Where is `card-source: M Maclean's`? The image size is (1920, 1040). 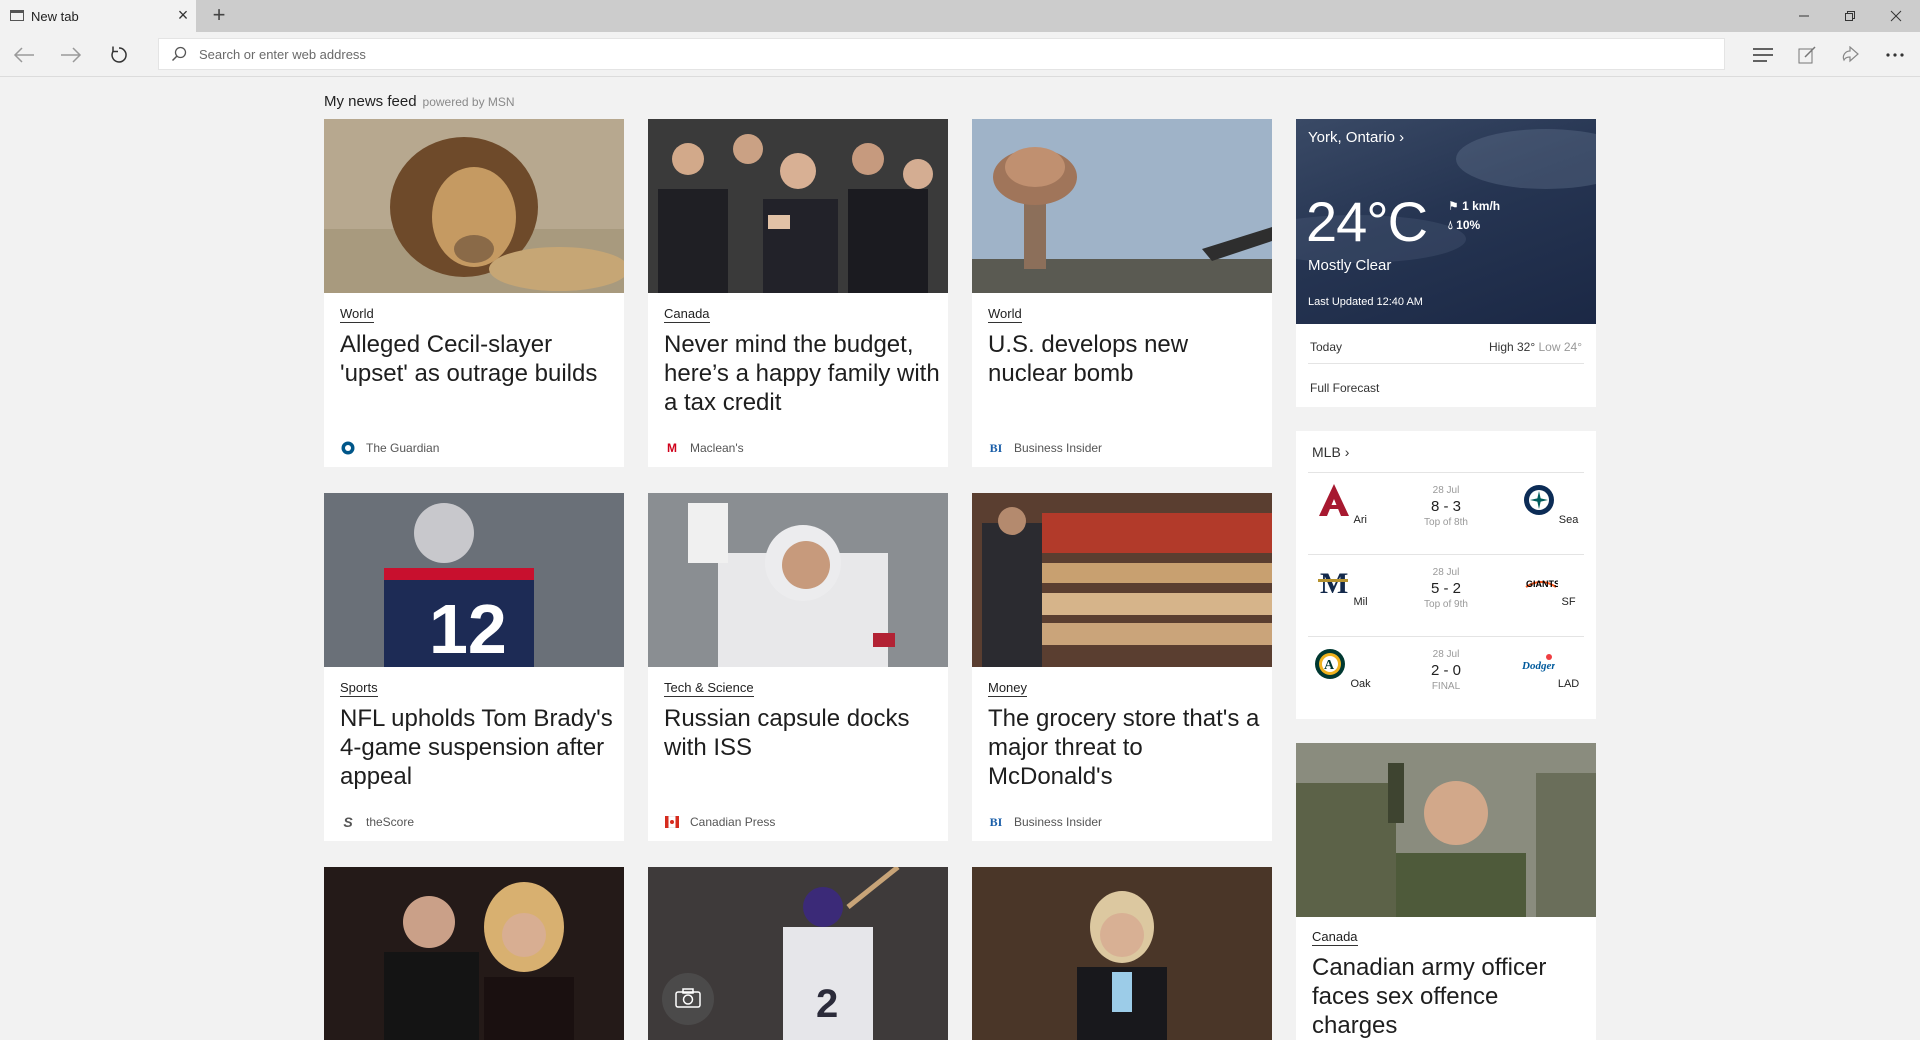 card-source: M Maclean's is located at coordinates (704, 448).